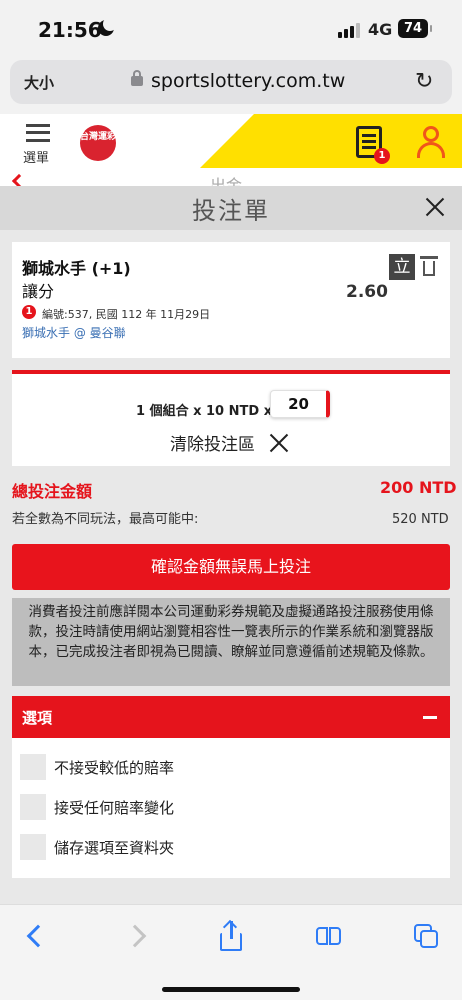  What do you see at coordinates (231, 141) in the screenshot?
I see `site-header: 選單 台灣運彩 1` at bounding box center [231, 141].